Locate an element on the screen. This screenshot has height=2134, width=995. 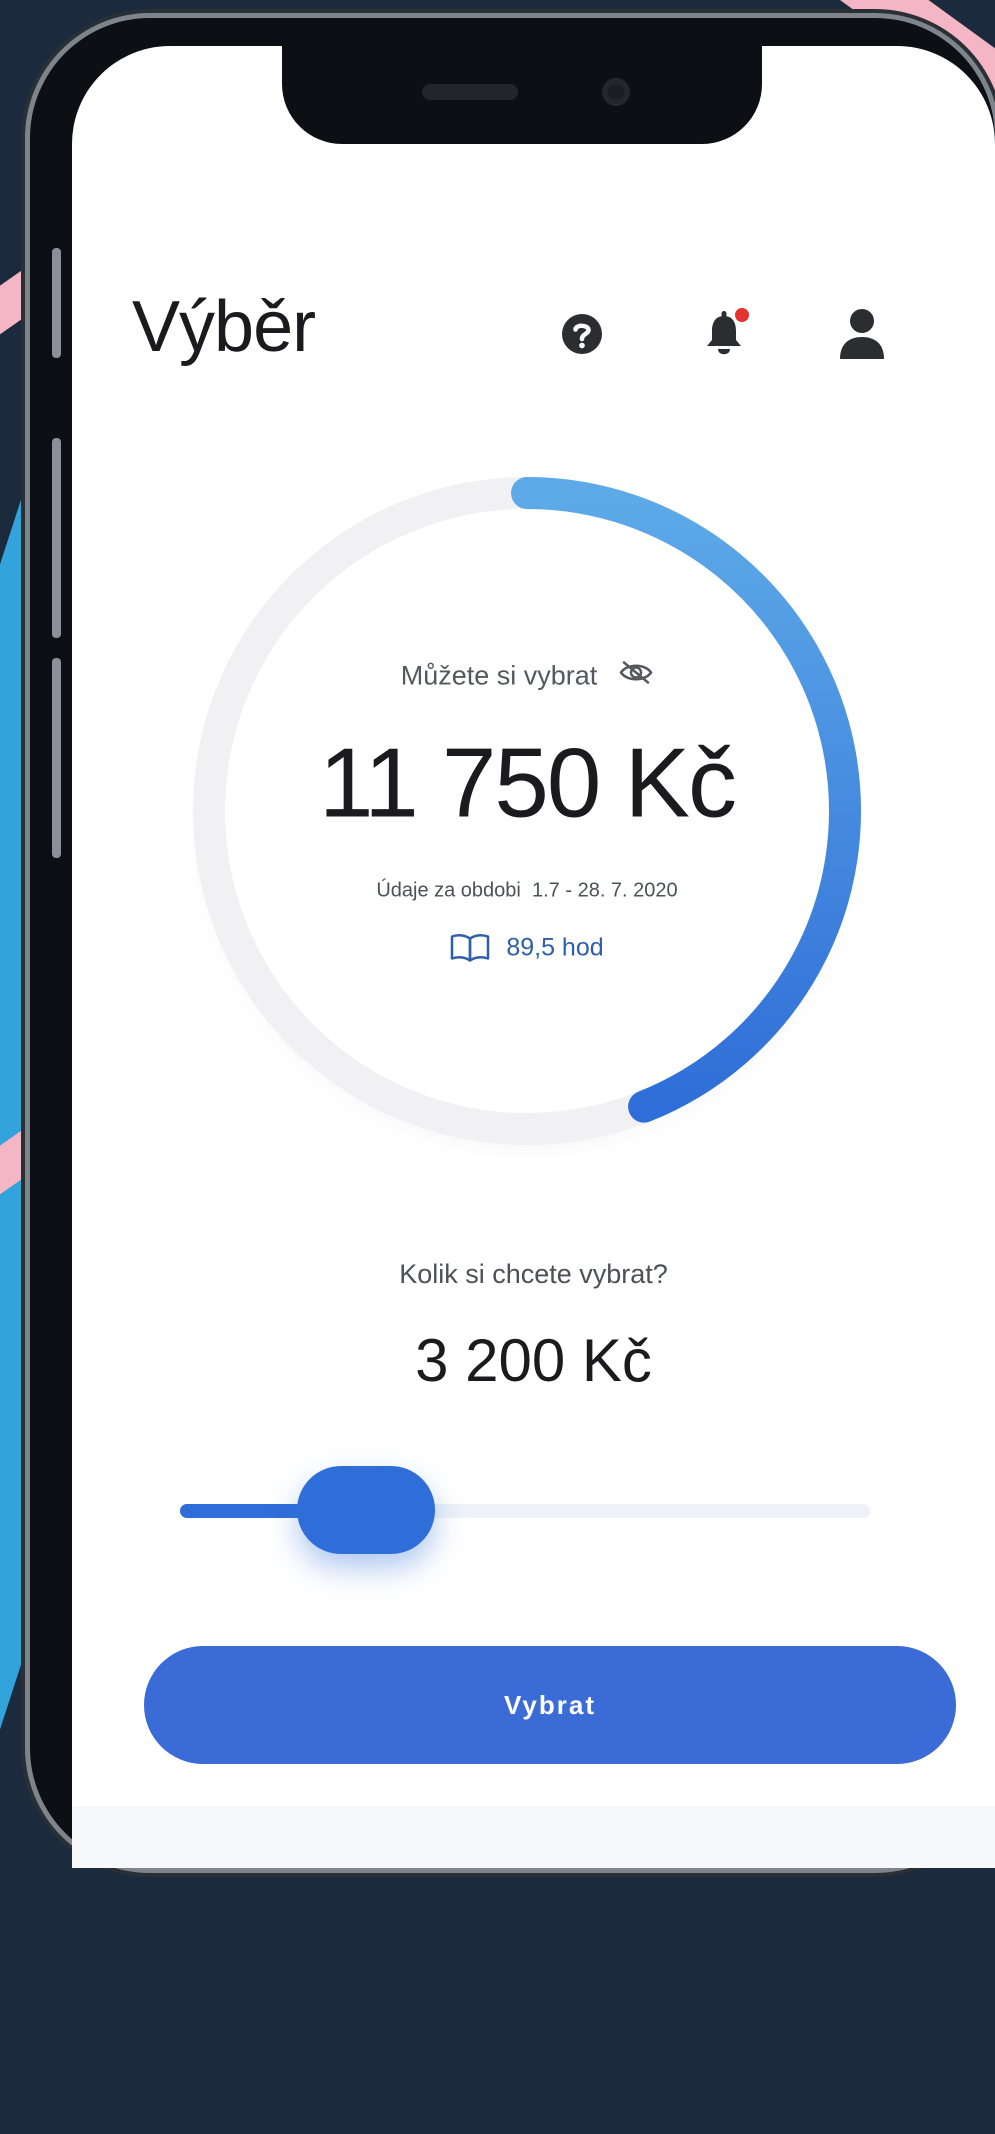
bell-icon is located at coordinates (728, 331).